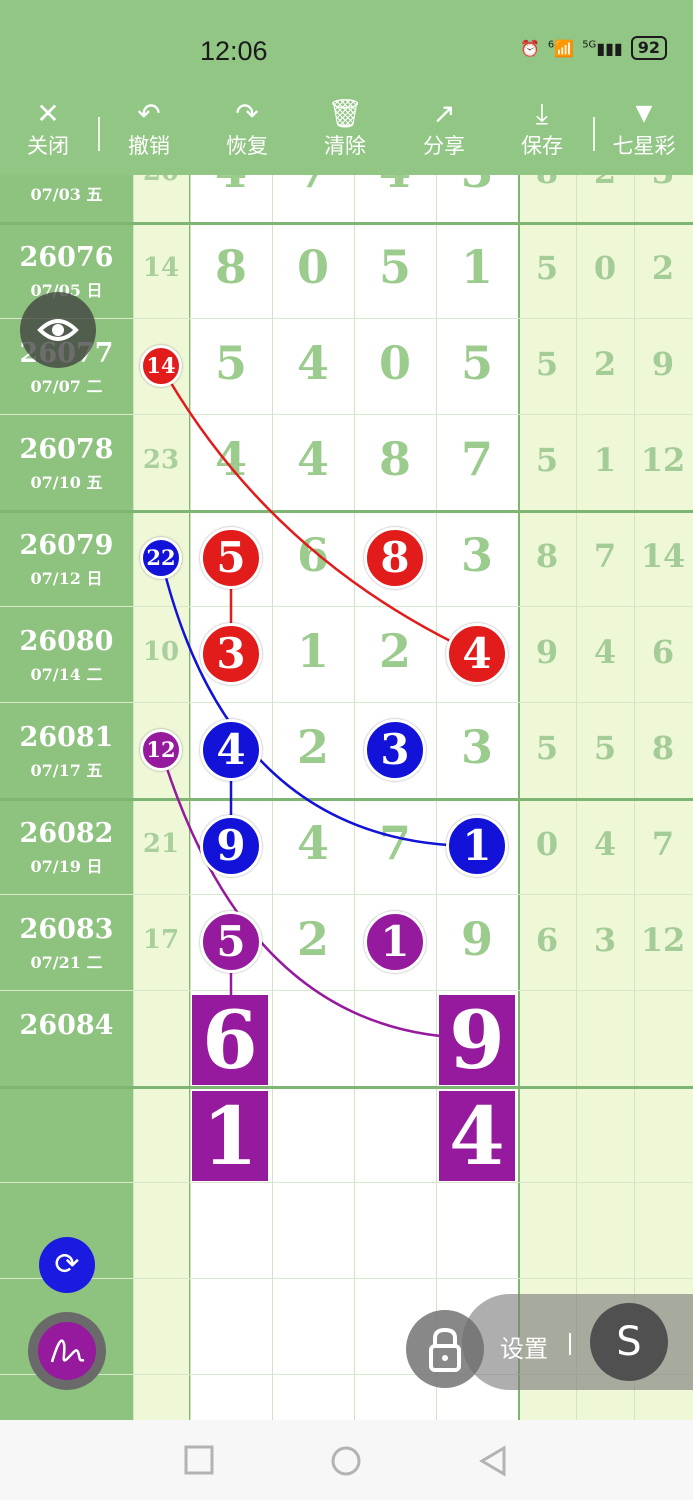 The height and width of the screenshot is (1500, 693). What do you see at coordinates (395, 750) in the screenshot?
I see `blue-marker-ball: 3` at bounding box center [395, 750].